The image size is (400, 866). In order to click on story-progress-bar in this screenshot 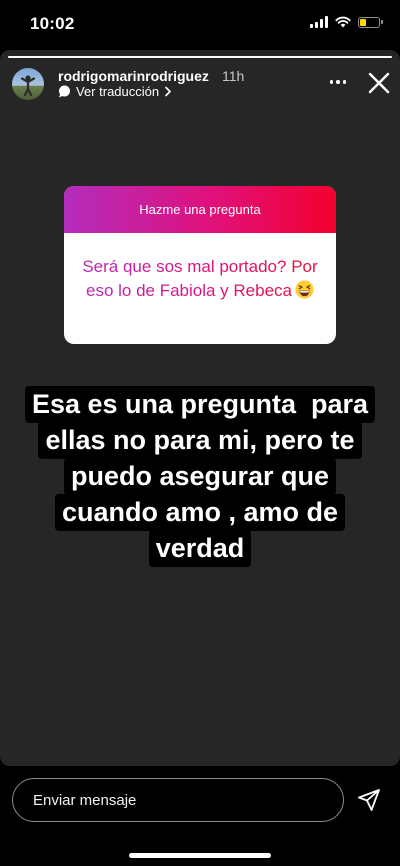, I will do `click(200, 57)`.